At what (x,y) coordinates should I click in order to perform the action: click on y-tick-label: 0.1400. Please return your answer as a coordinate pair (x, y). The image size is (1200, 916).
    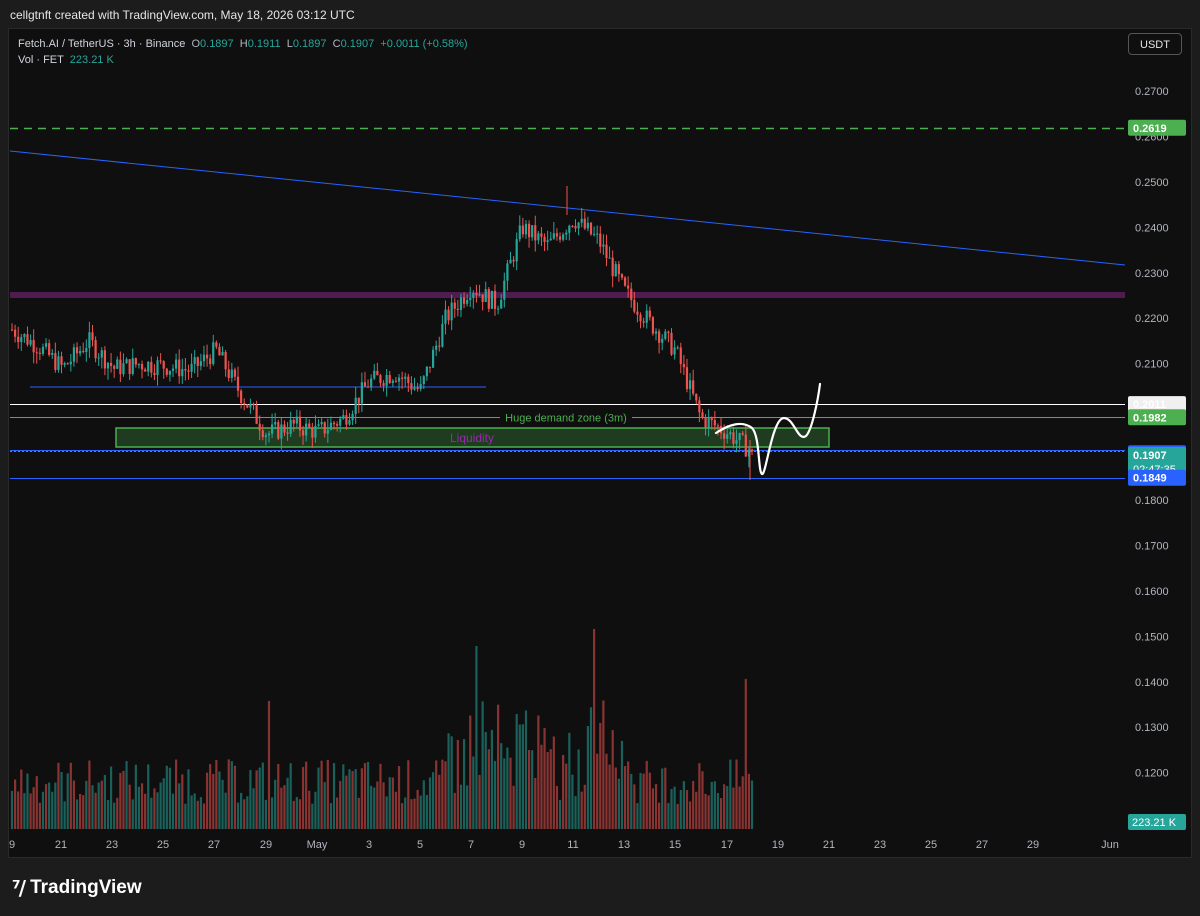
    Looking at the image, I should click on (1152, 683).